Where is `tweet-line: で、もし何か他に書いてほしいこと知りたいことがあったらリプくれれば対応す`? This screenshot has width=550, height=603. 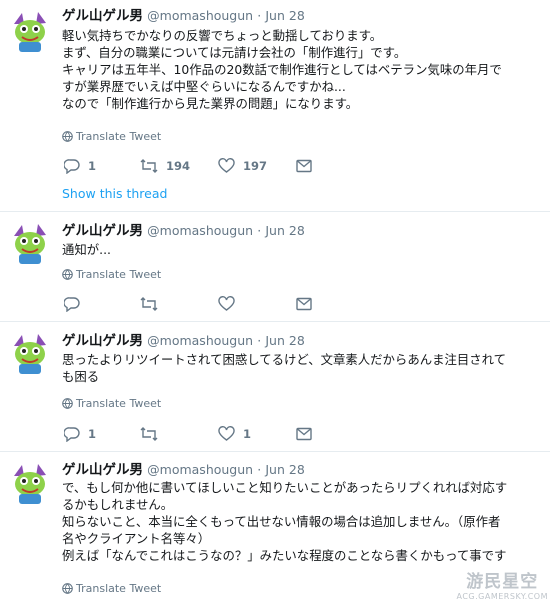
tweet-line: で、もし何か他に書いてほしいこと知りたいことがあったらリプくれれば対応す is located at coordinates (285, 487).